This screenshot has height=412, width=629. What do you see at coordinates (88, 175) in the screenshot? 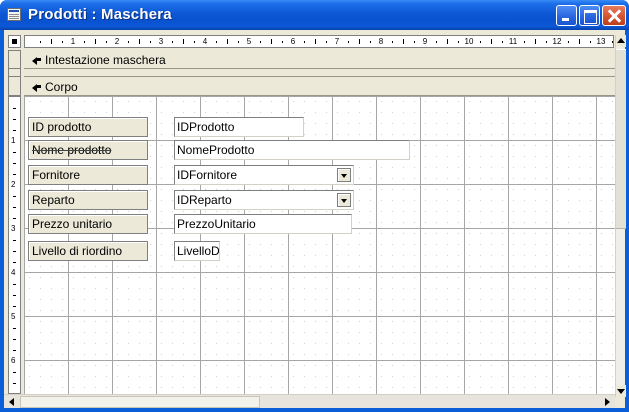
I see `label-fornitore: Fornitore` at bounding box center [88, 175].